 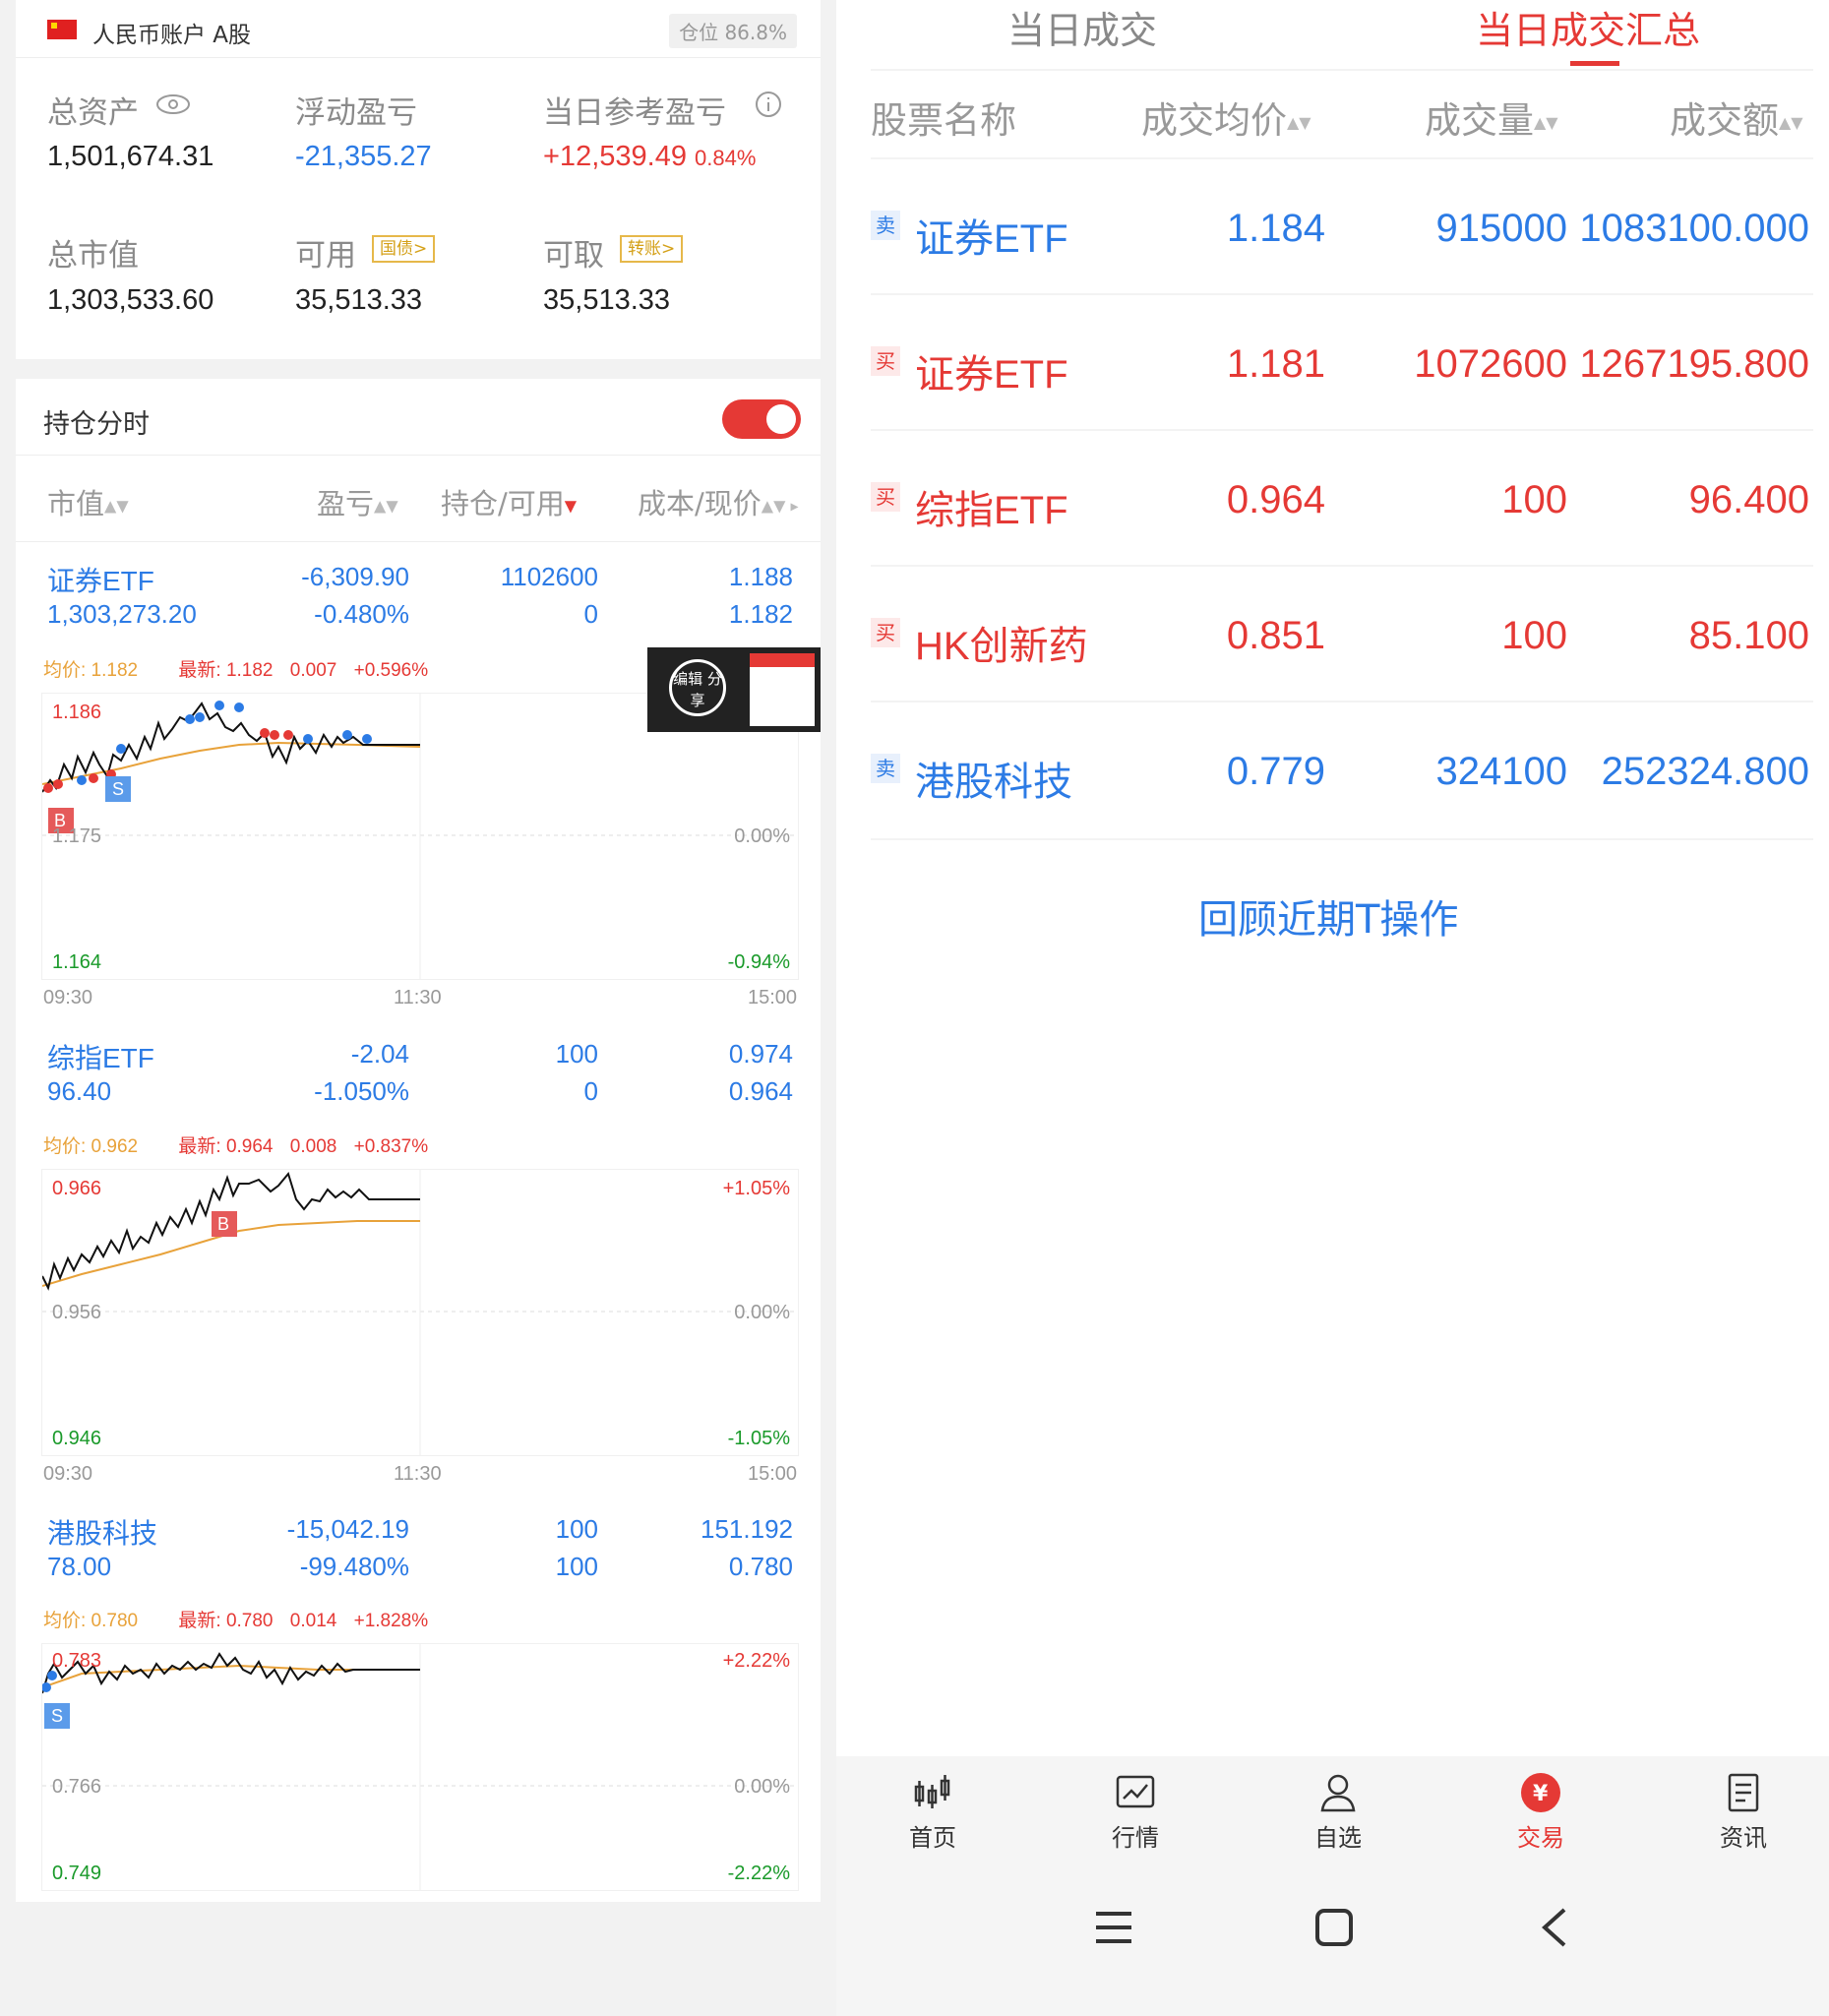 I want to click on holding-cost: 1.188, so click(x=760, y=576).